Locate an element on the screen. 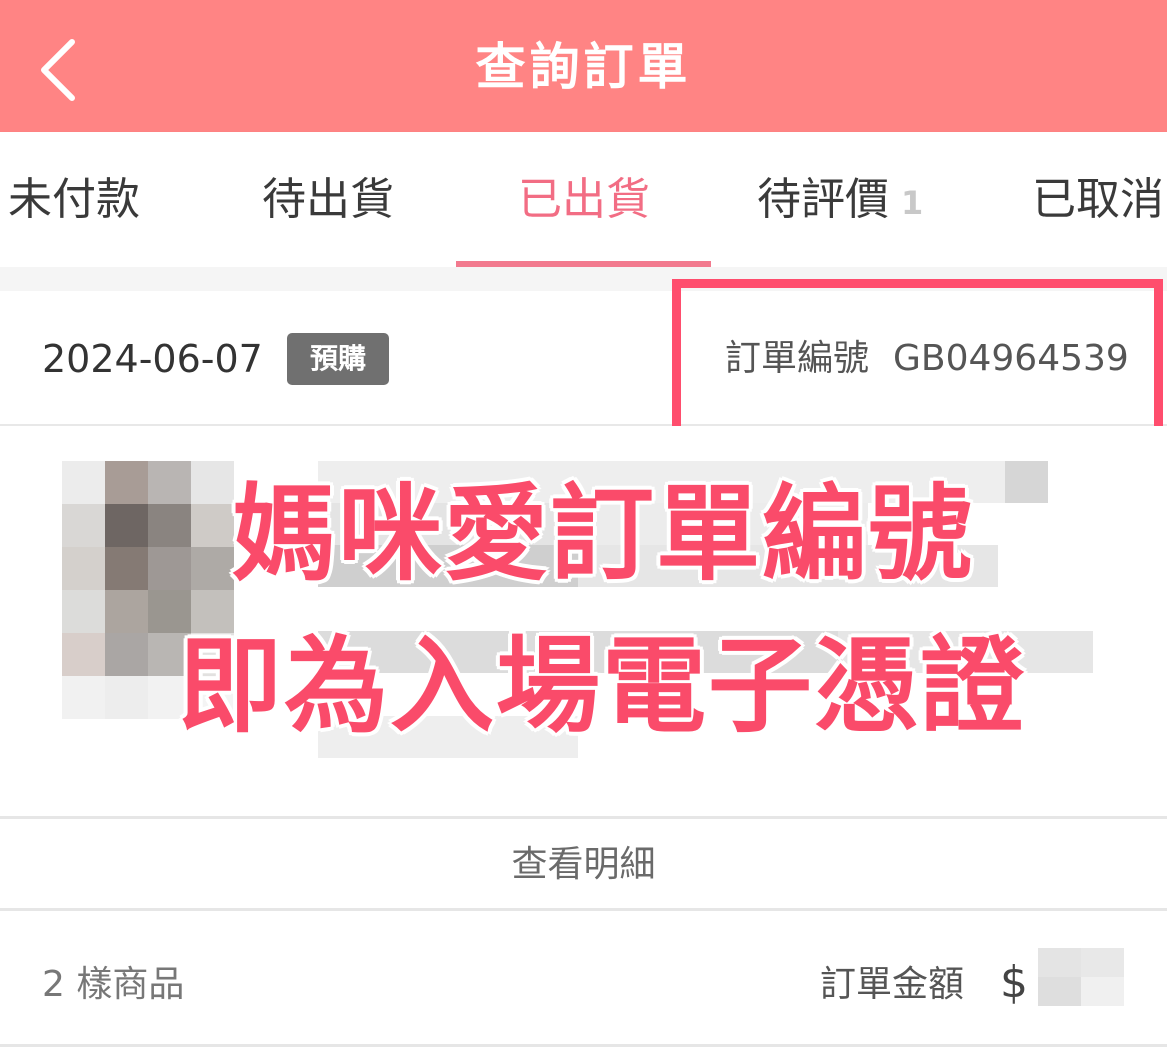 This screenshot has width=1167, height=1050. overlay-caption-line-2: 即為入場電子憑證 is located at coordinates (602, 686).